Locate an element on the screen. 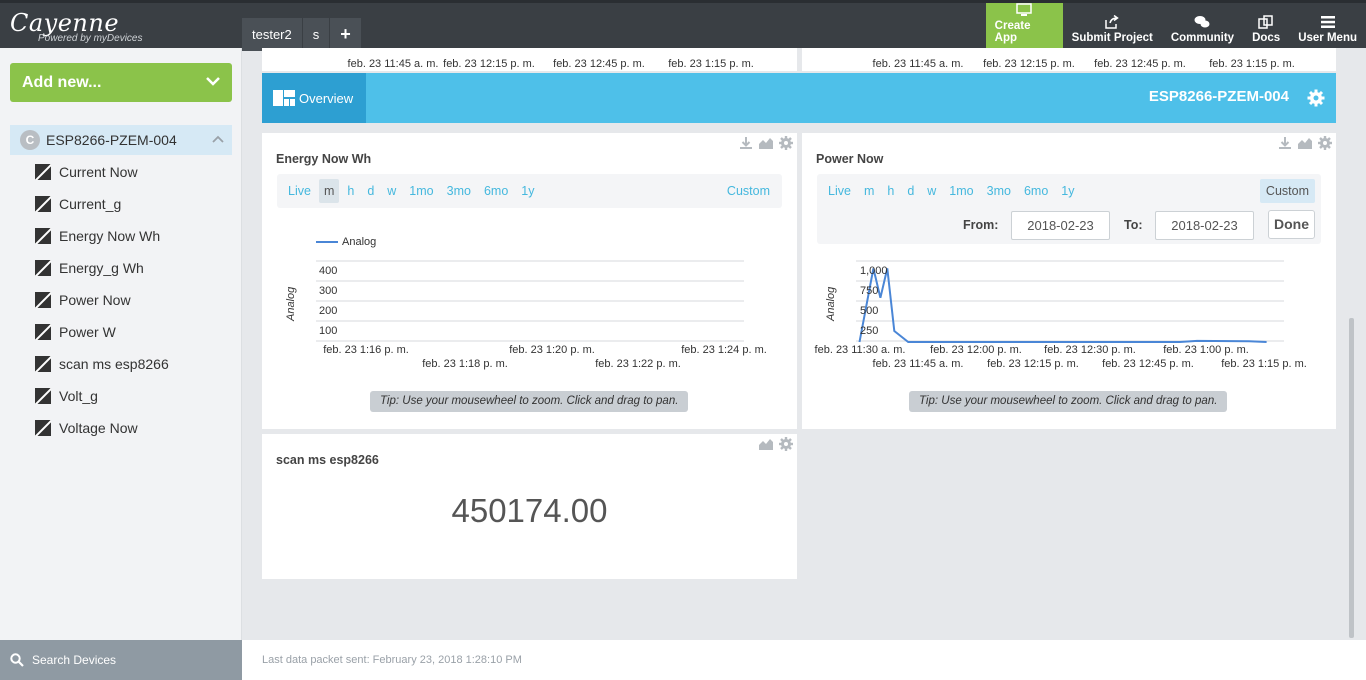 This screenshot has height=680, width=1366. user-menu-button: User Menu is located at coordinates (1327, 25).